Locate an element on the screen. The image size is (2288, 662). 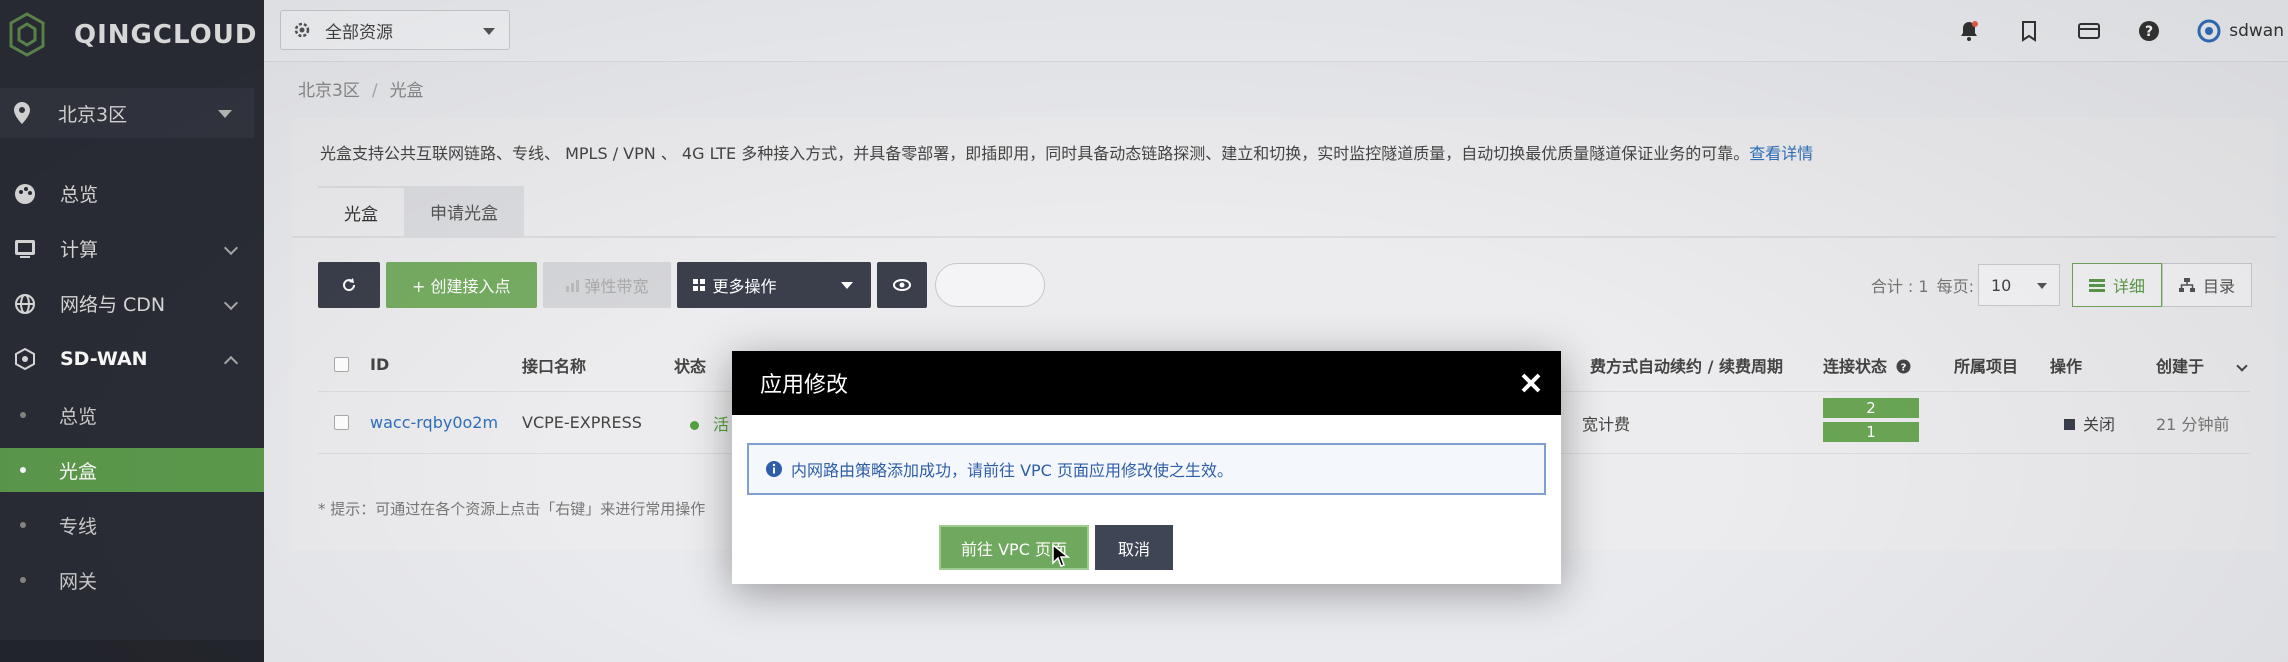
sidebar-item-label: 总览 is located at coordinates (79, 195).